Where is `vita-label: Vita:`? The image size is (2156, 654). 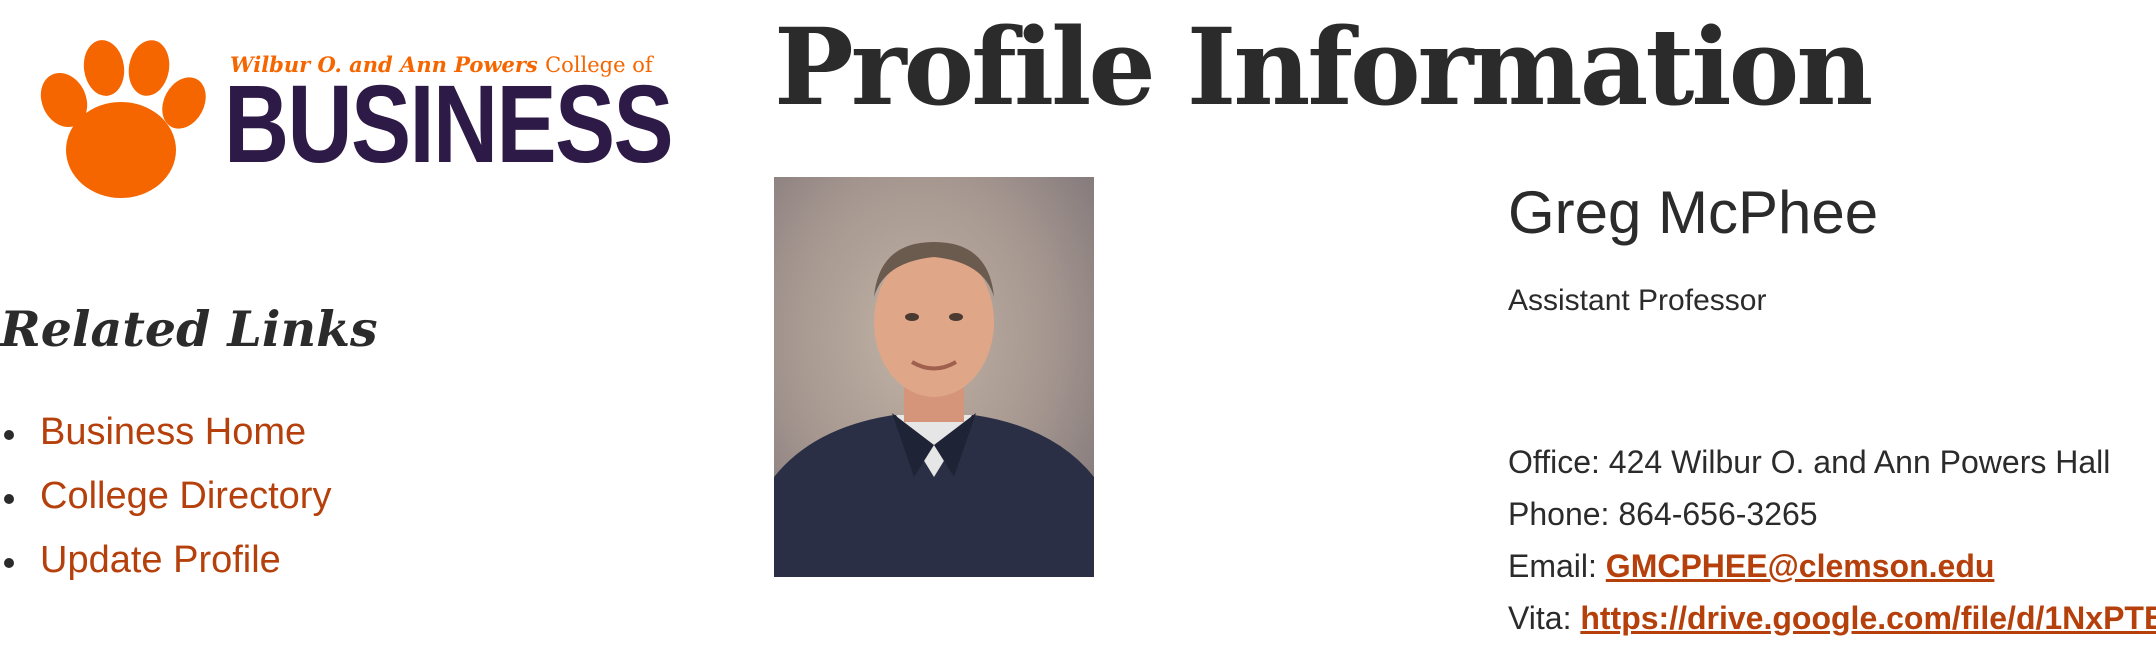
vita-label: Vita: is located at coordinates (1540, 618).